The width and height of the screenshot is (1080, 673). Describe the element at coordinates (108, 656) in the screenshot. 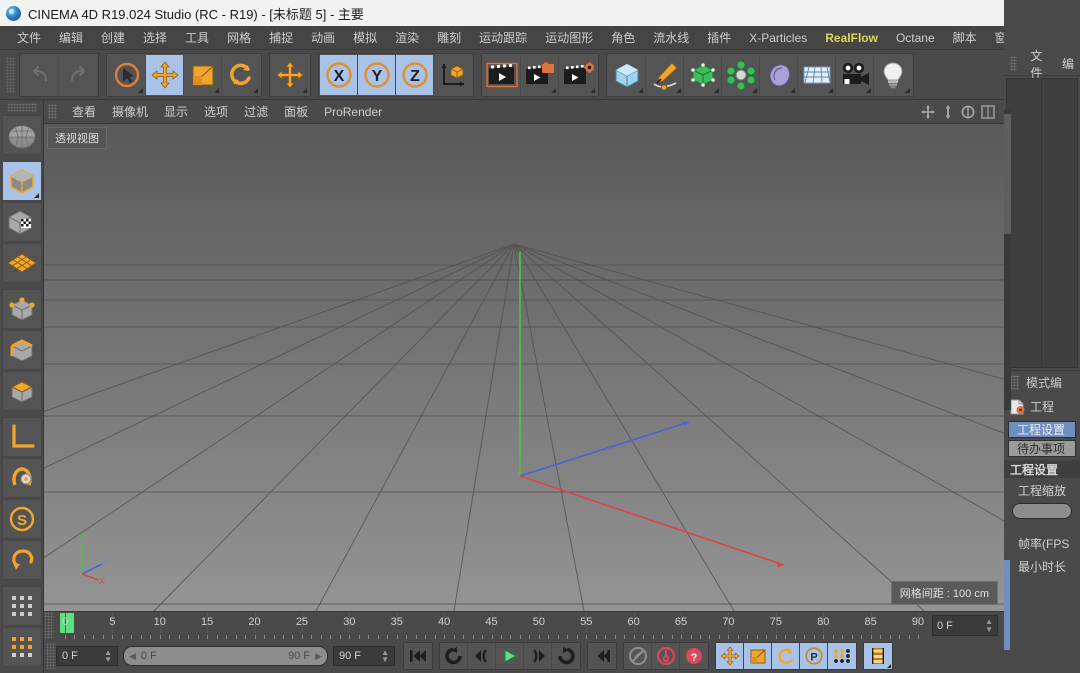

I see `current-frame-spinner: ▲ ▼` at that location.